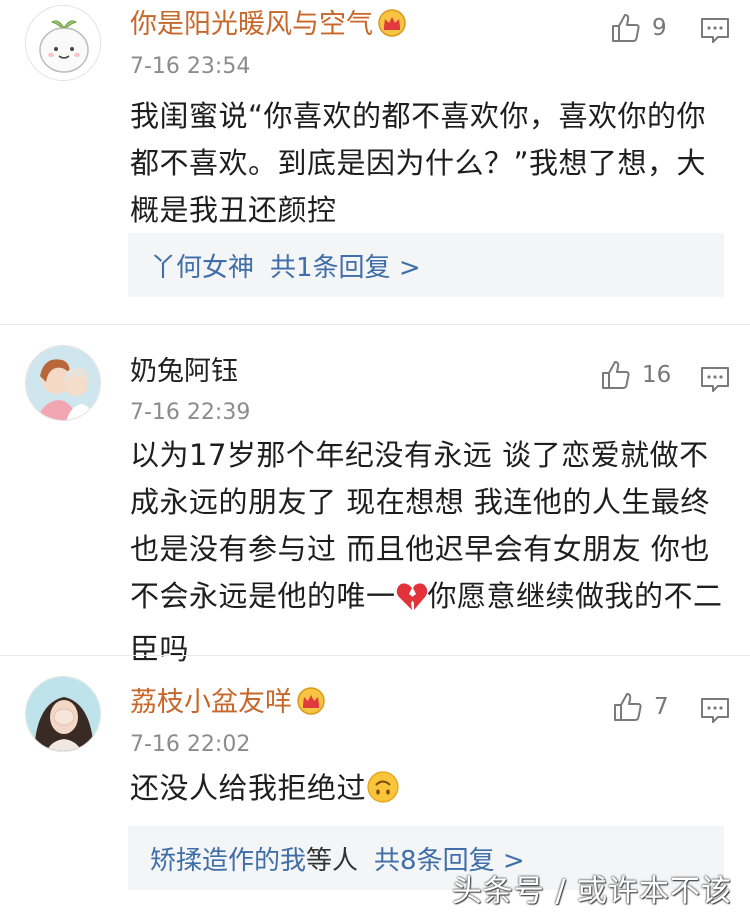 The width and height of the screenshot is (750, 917). Describe the element at coordinates (430, 791) in the screenshot. I see `comment-text: 还没人给我拒绝过` at that location.